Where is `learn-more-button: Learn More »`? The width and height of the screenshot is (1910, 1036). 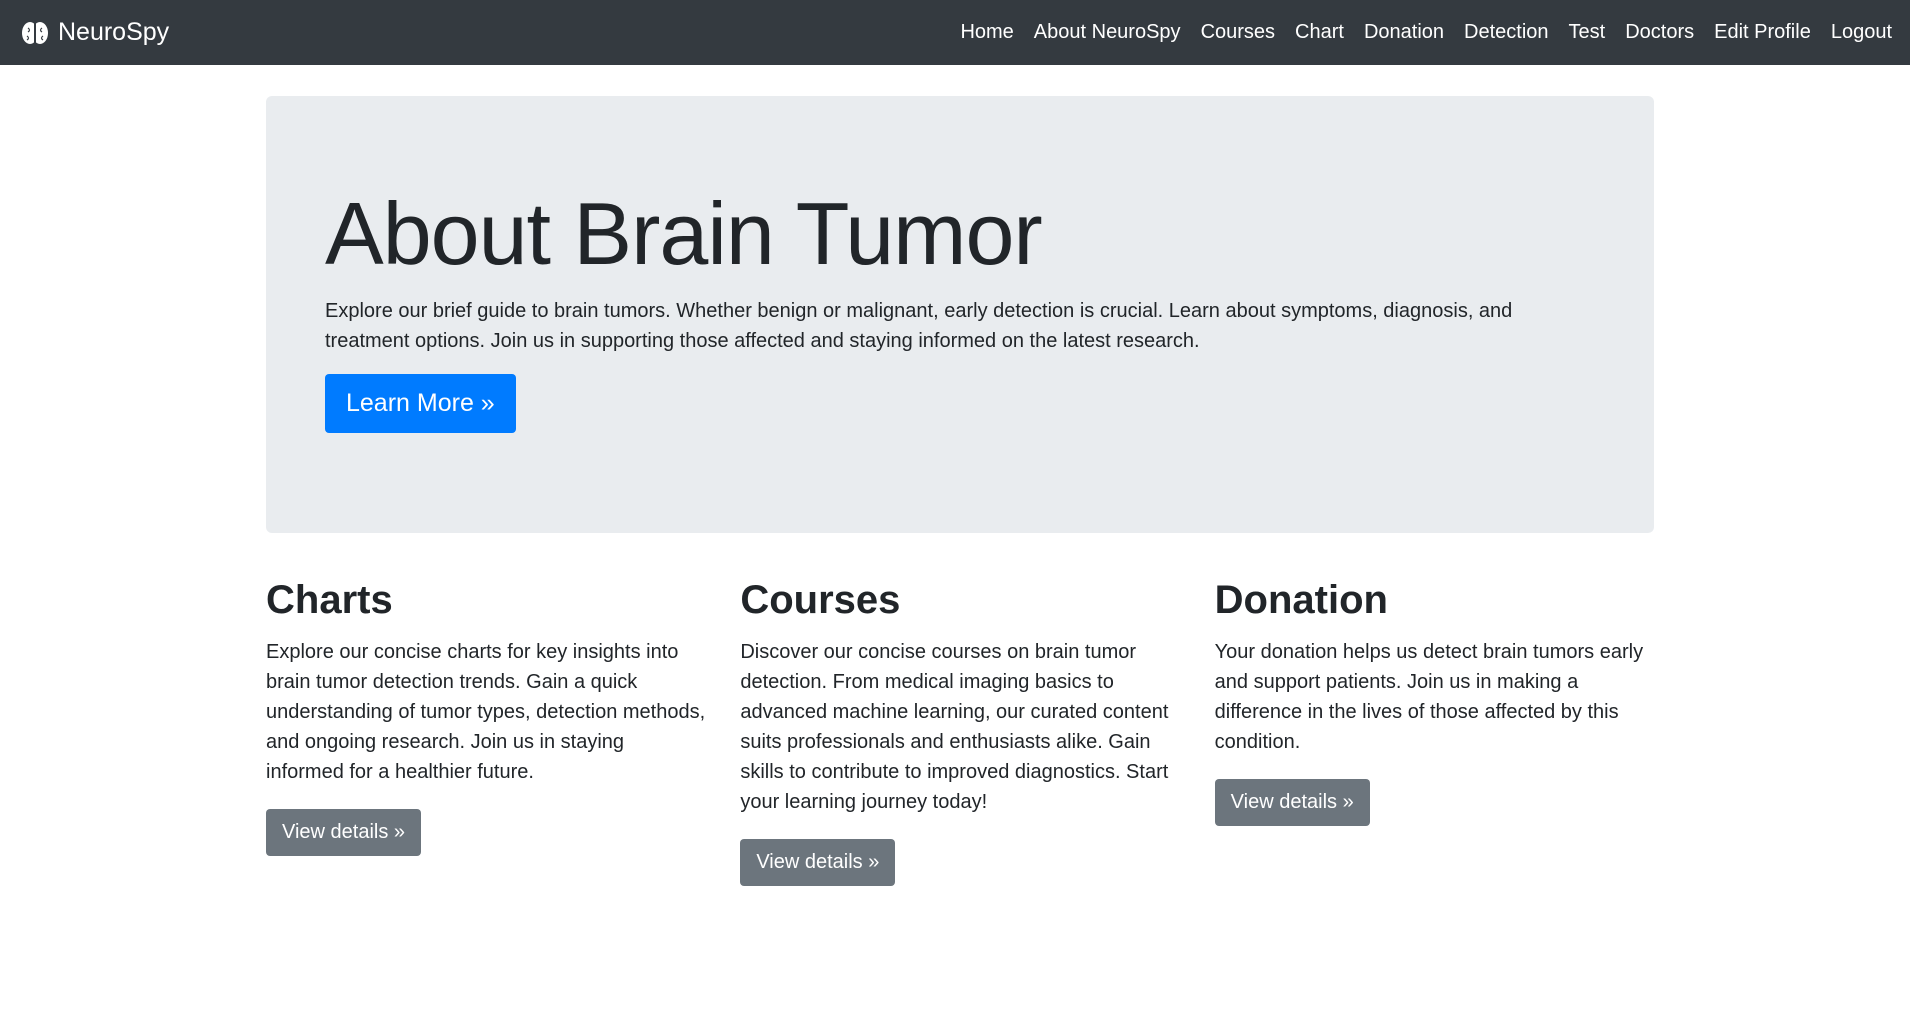
learn-more-button: Learn More » is located at coordinates (420, 403).